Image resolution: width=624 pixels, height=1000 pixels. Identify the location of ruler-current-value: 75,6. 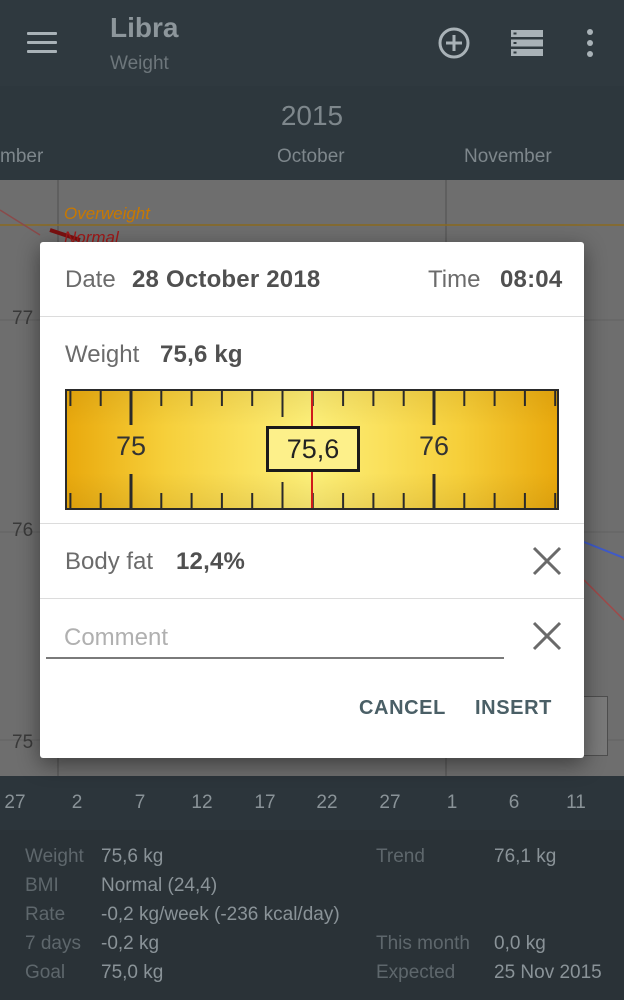
(313, 449).